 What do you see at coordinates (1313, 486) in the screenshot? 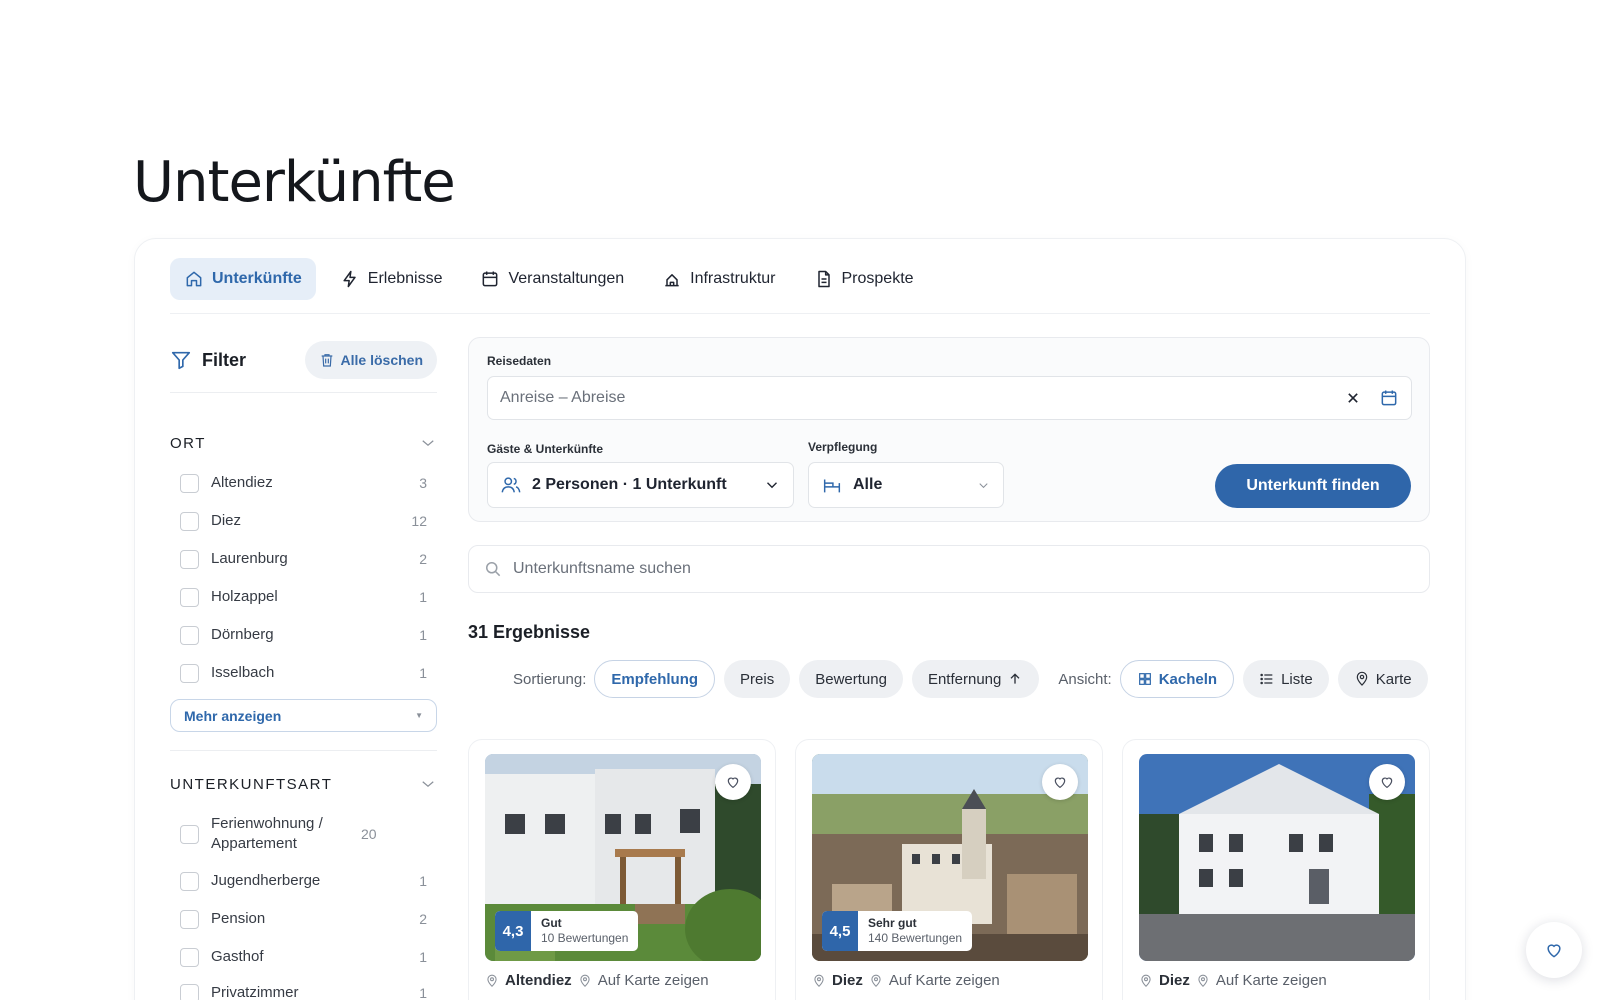
I see `find-accommodation-button: Unterkunft finden` at bounding box center [1313, 486].